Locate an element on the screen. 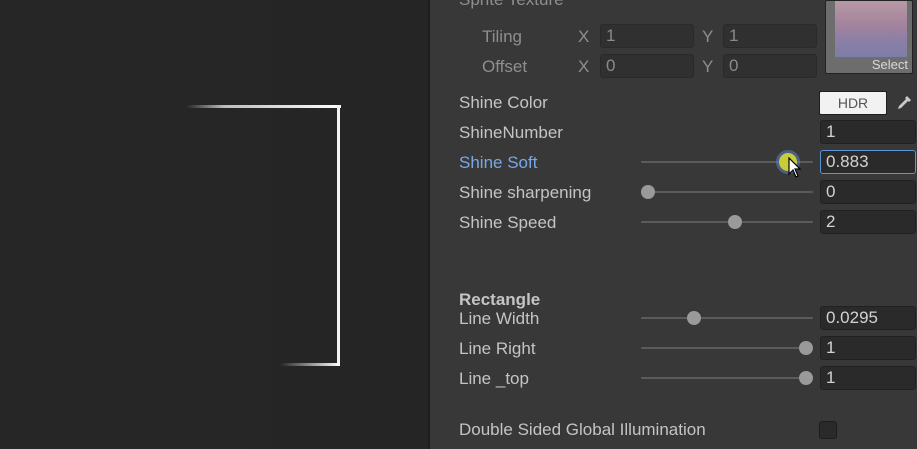  shine-sharpening-label: Shine sharpening is located at coordinates (525, 192).